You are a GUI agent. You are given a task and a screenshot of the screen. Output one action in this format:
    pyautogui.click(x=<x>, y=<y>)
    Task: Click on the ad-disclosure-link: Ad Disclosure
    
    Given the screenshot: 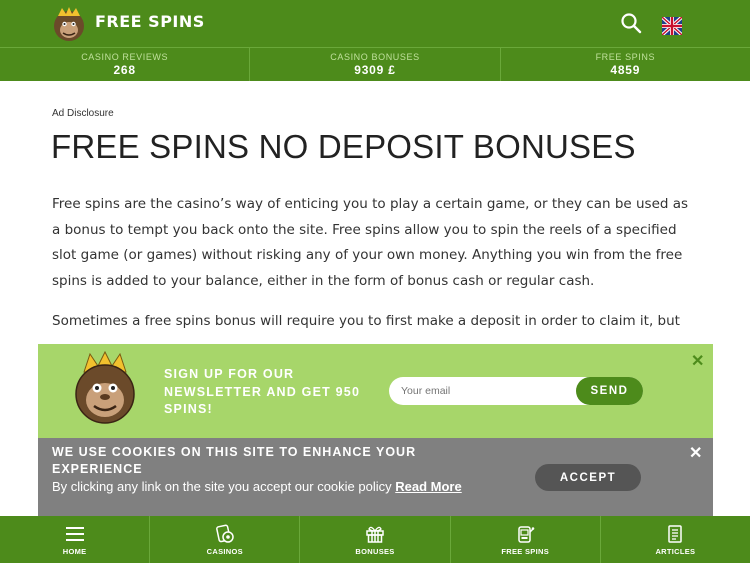 What is the action you would take?
    pyautogui.click(x=83, y=113)
    